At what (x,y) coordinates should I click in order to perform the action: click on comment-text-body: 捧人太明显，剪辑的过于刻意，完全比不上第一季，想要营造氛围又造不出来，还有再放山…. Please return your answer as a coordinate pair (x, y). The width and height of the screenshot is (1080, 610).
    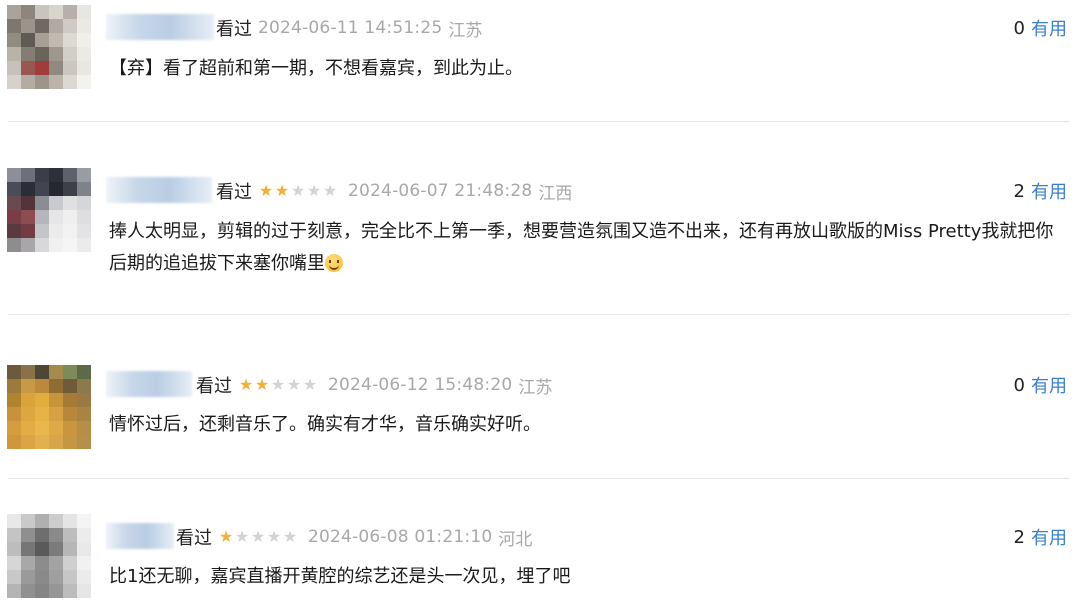
    Looking at the image, I should click on (581, 247).